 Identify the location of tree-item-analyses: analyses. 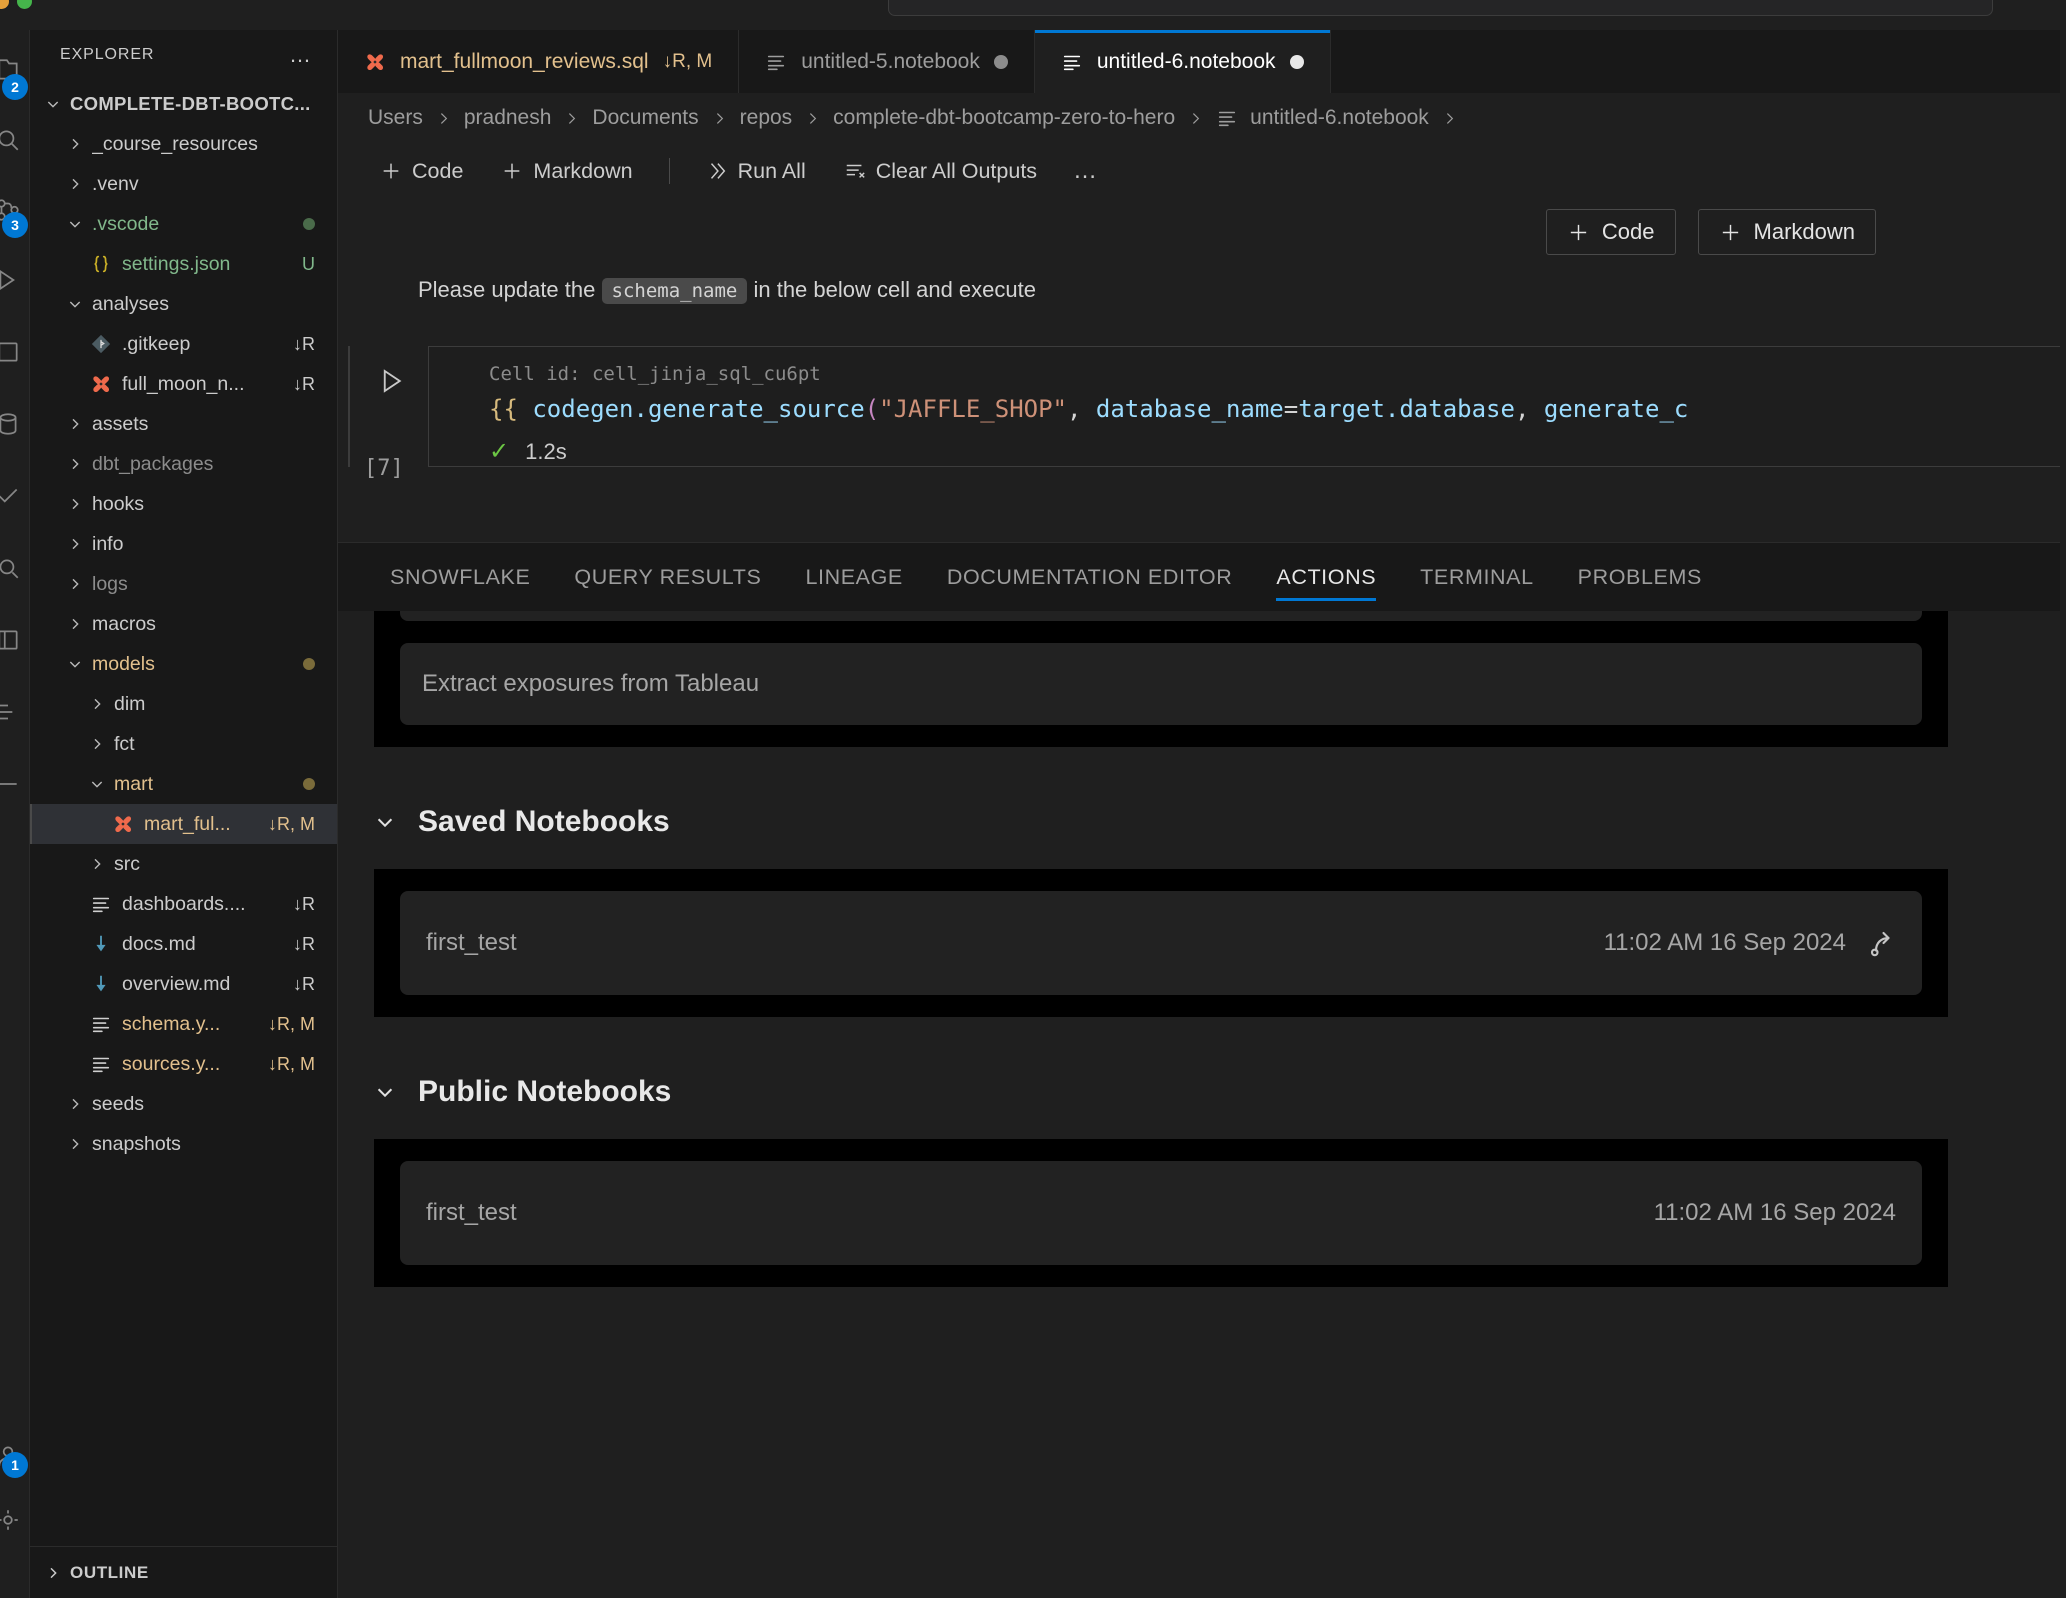
(183, 304).